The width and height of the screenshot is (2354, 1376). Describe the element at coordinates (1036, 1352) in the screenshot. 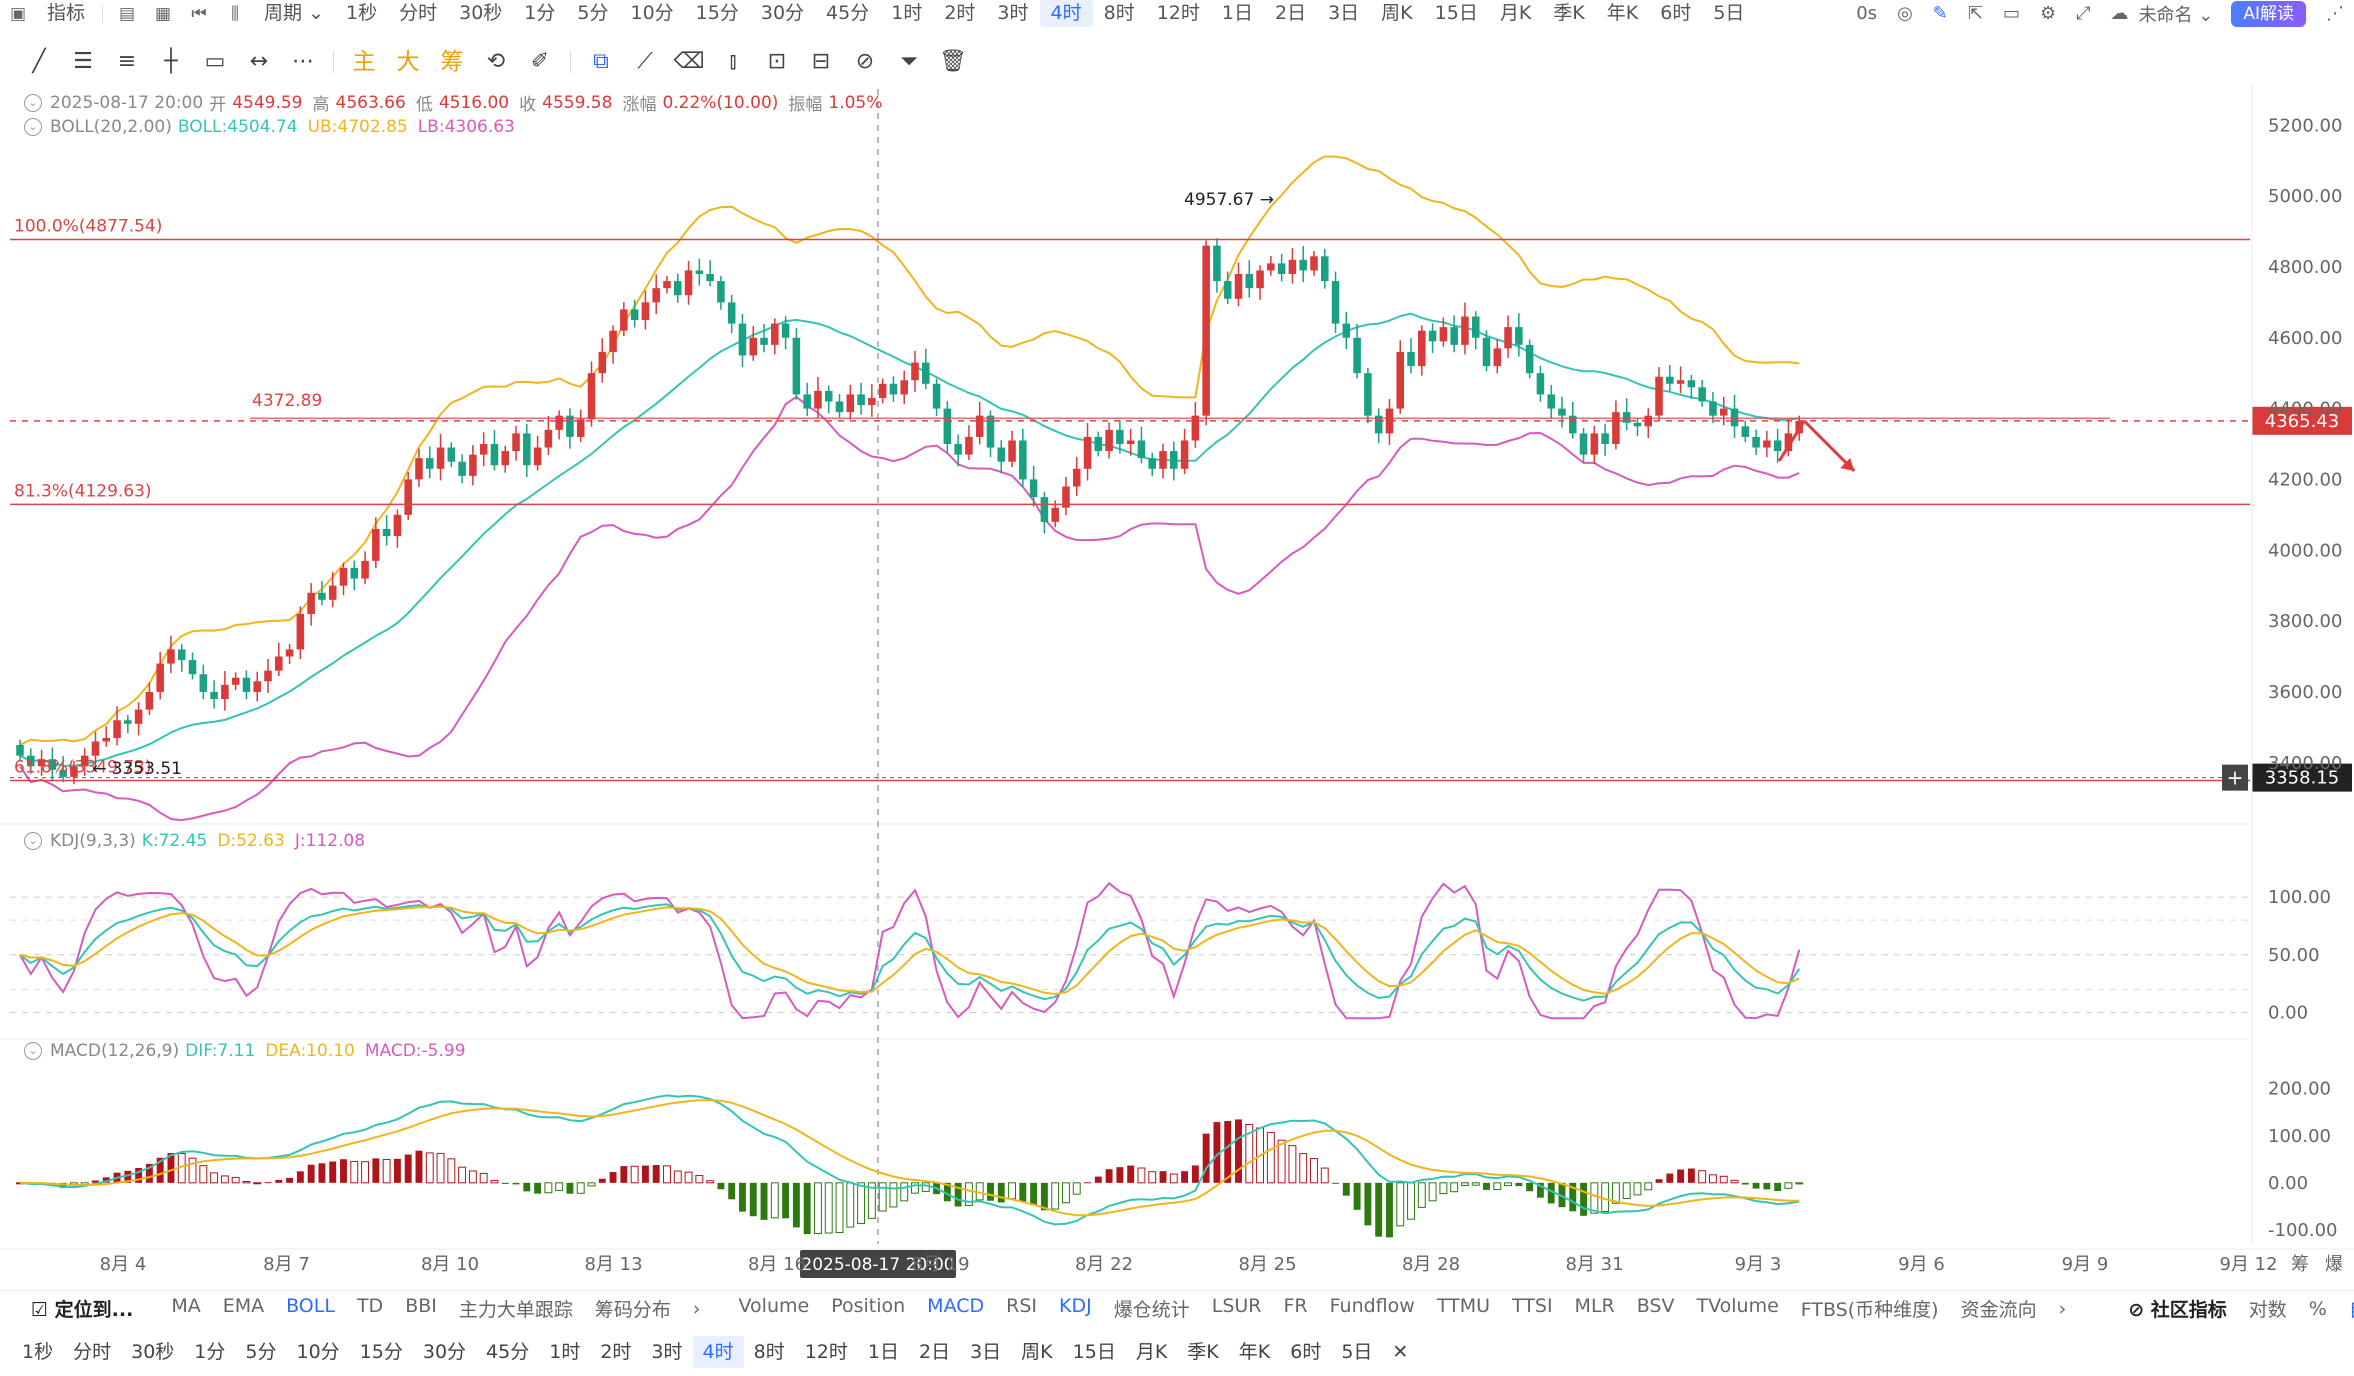

I see `timeframe-18: 周K` at that location.